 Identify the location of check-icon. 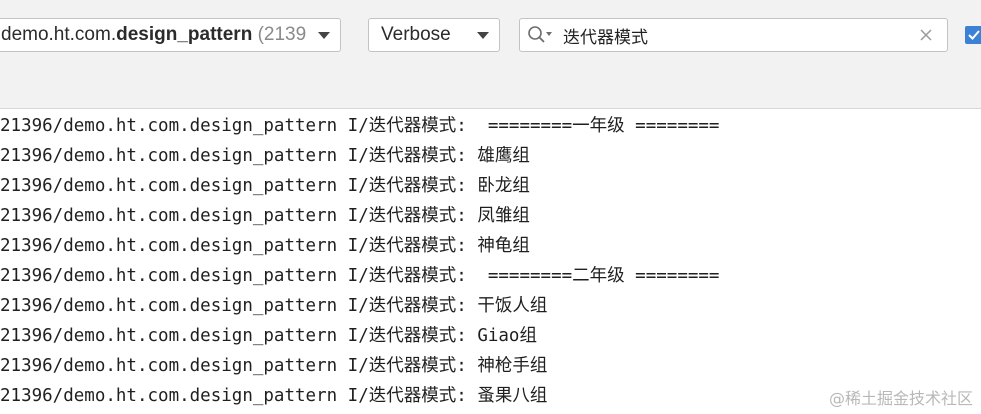
(974, 35).